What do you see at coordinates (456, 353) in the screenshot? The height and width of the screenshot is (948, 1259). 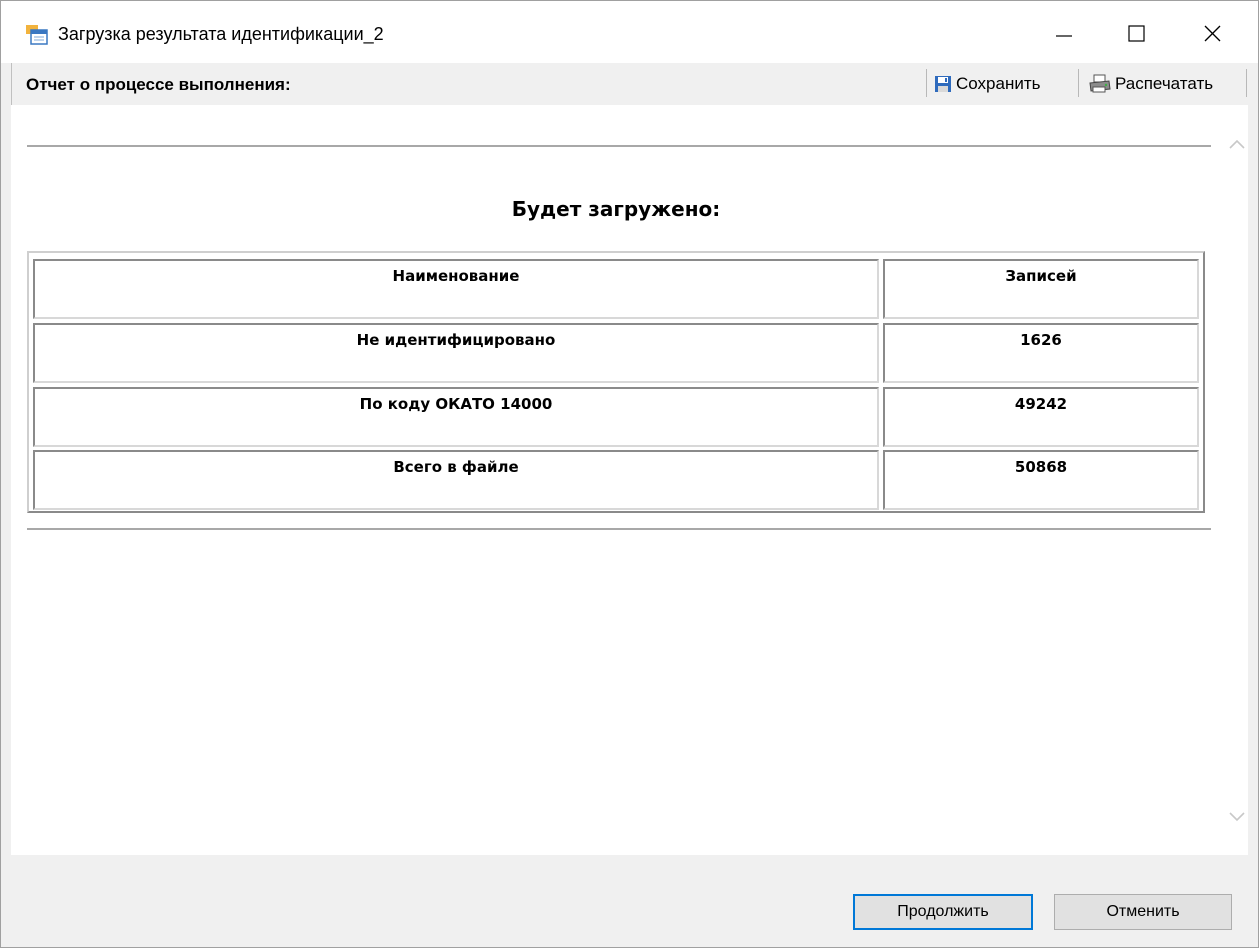 I see `row-name: Не идентифицировано` at bounding box center [456, 353].